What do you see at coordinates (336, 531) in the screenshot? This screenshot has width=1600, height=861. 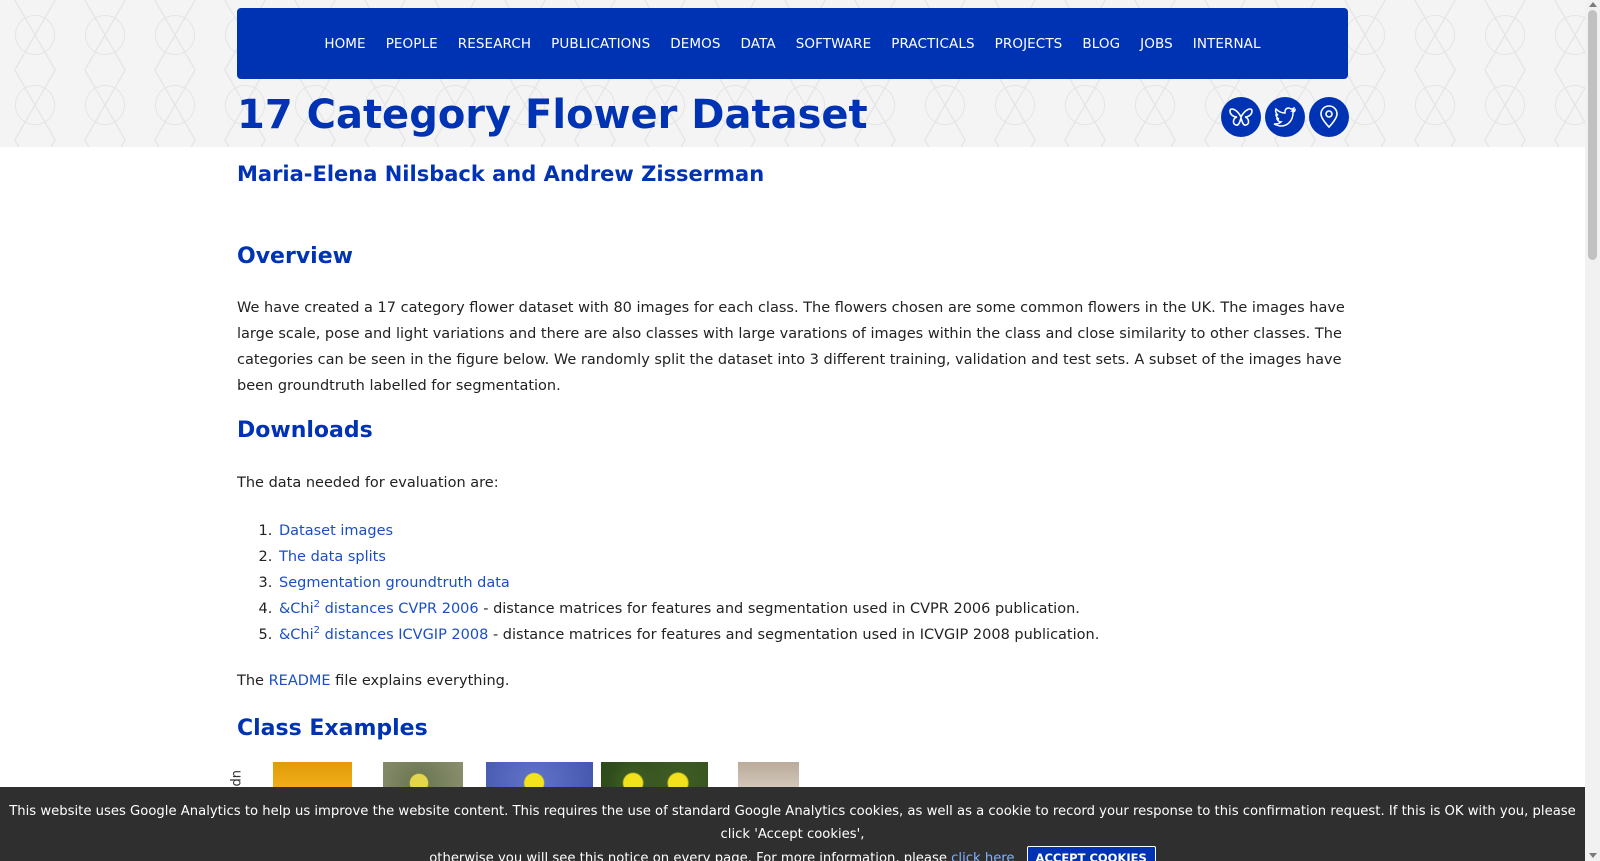 I see `dataset-images-link: Dataset images` at bounding box center [336, 531].